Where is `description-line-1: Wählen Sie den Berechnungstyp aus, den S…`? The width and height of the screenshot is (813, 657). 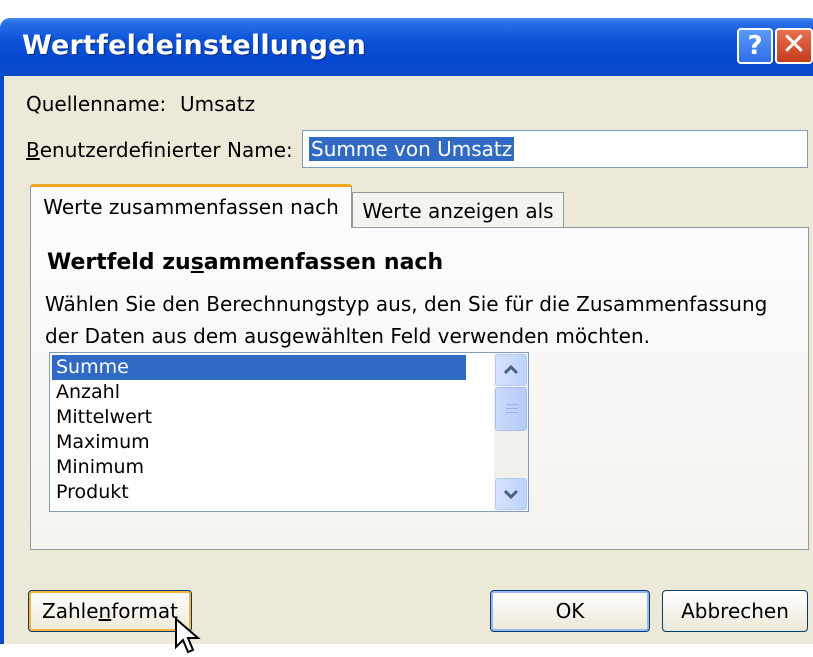
description-line-1: Wählen Sie den Berechnungstyp aus, den S… is located at coordinates (406, 304).